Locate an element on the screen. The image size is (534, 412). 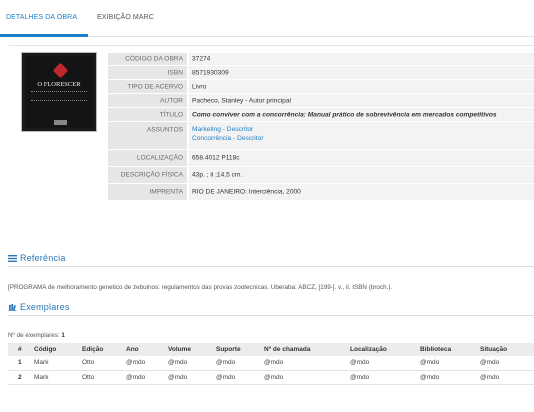
detail-value: RIO DE JANEIRO: Interciência, 2000 is located at coordinates (246, 192).